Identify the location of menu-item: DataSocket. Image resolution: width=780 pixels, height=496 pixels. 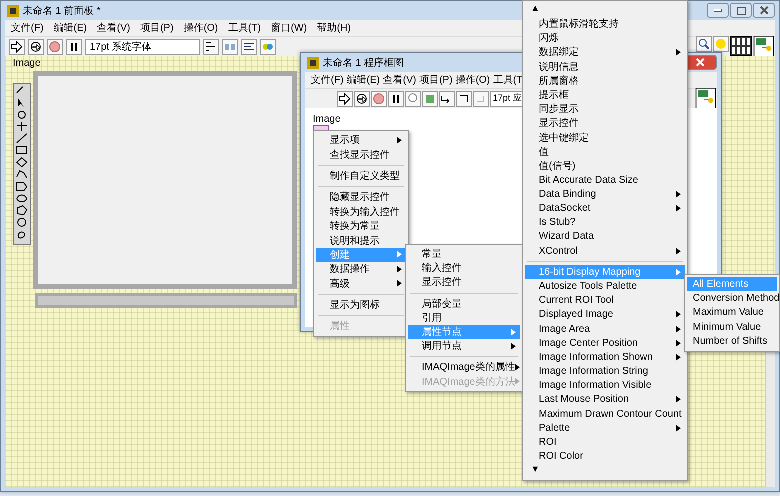
(605, 208).